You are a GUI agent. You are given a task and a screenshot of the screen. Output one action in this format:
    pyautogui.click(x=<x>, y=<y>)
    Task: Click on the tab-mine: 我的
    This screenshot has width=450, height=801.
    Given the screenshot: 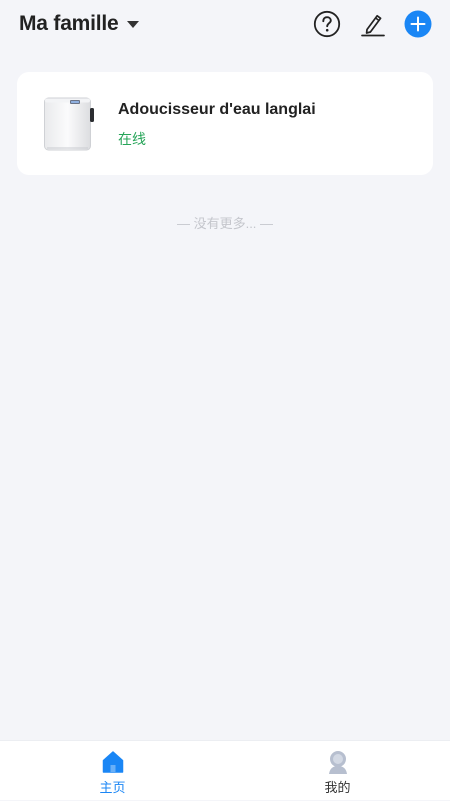 What is the action you would take?
    pyautogui.click(x=337, y=771)
    